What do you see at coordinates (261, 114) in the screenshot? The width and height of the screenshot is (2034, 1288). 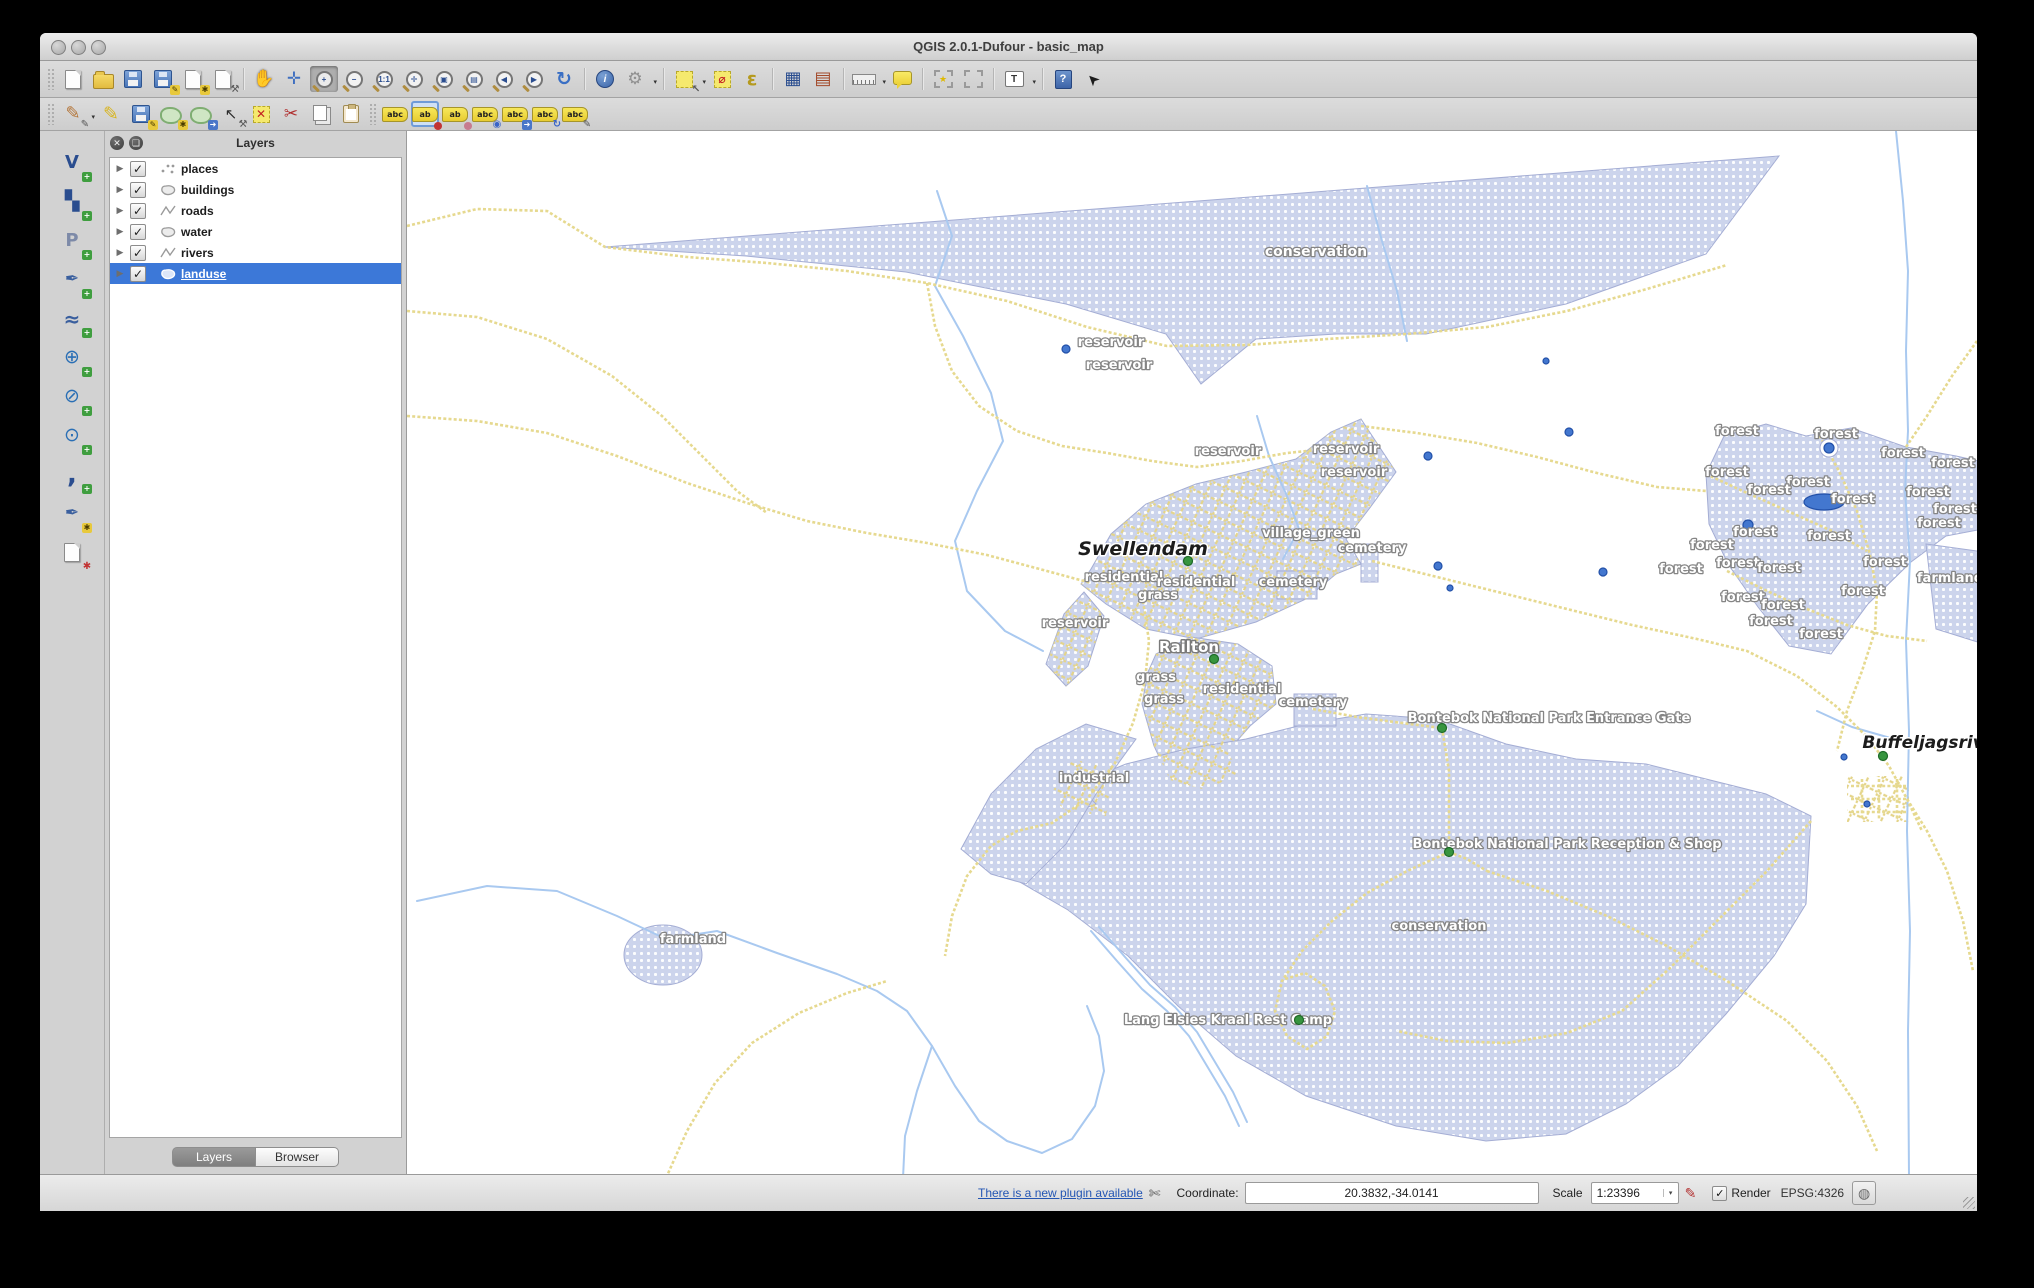 I see `delete-selected-button: ✕` at bounding box center [261, 114].